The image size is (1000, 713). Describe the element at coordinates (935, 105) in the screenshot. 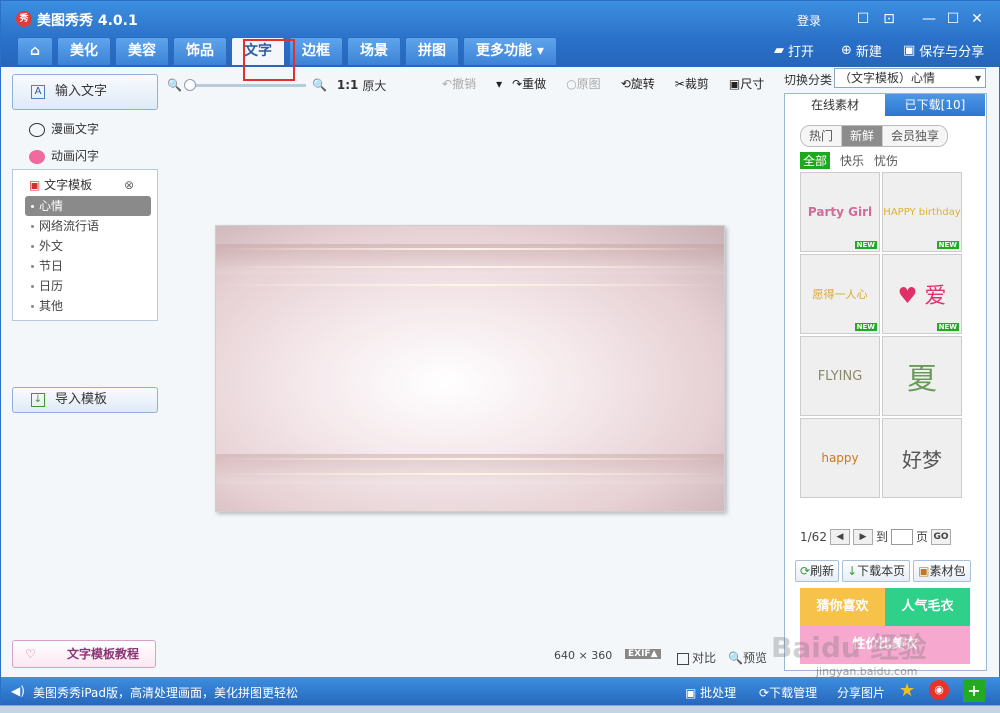

I see `tab-downloaded: 已下载[10]` at that location.